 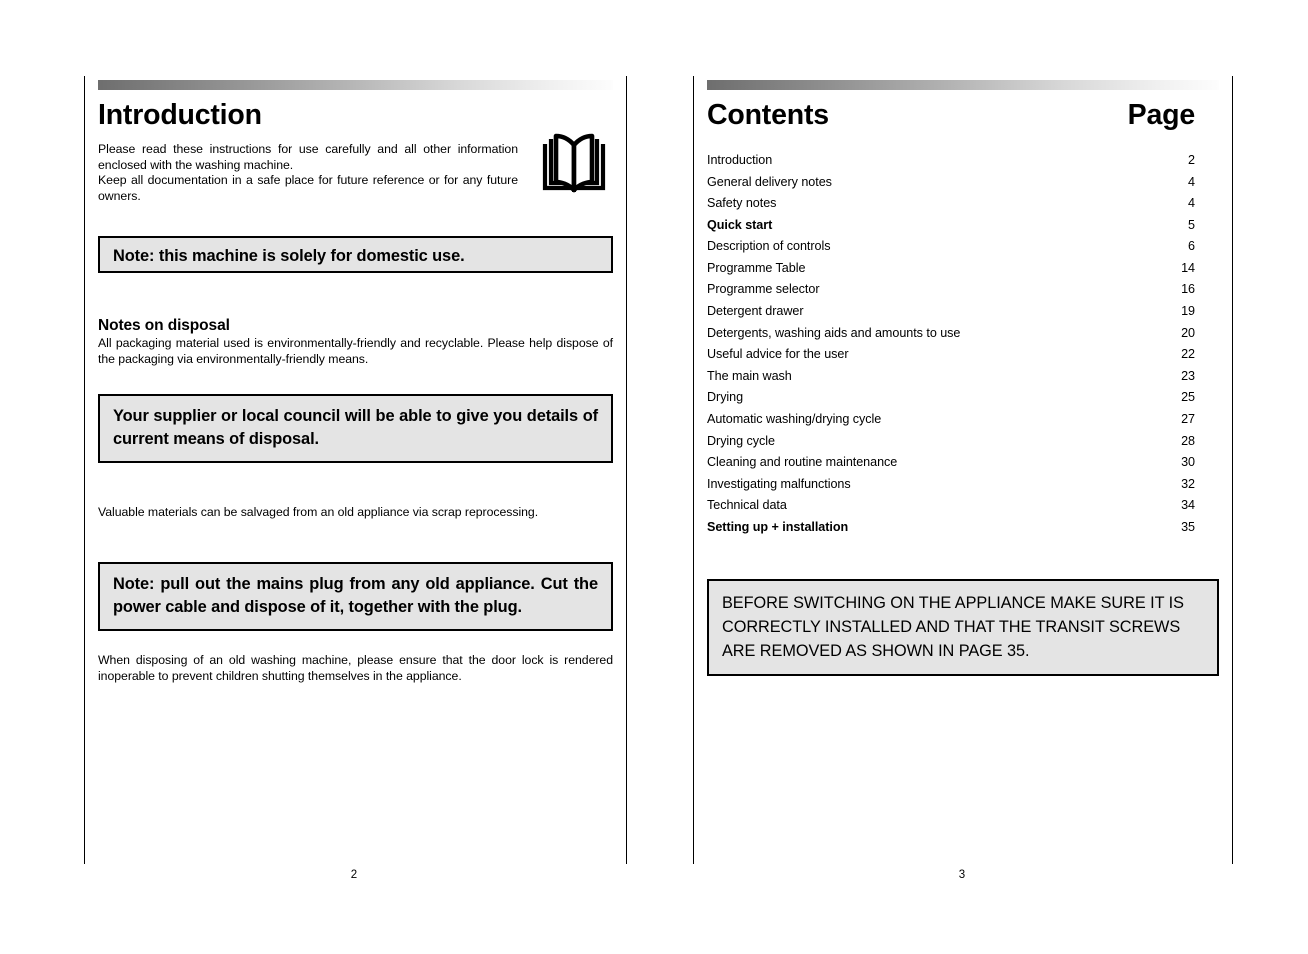 I want to click on toc-entry-page: 14, so click(x=1188, y=267).